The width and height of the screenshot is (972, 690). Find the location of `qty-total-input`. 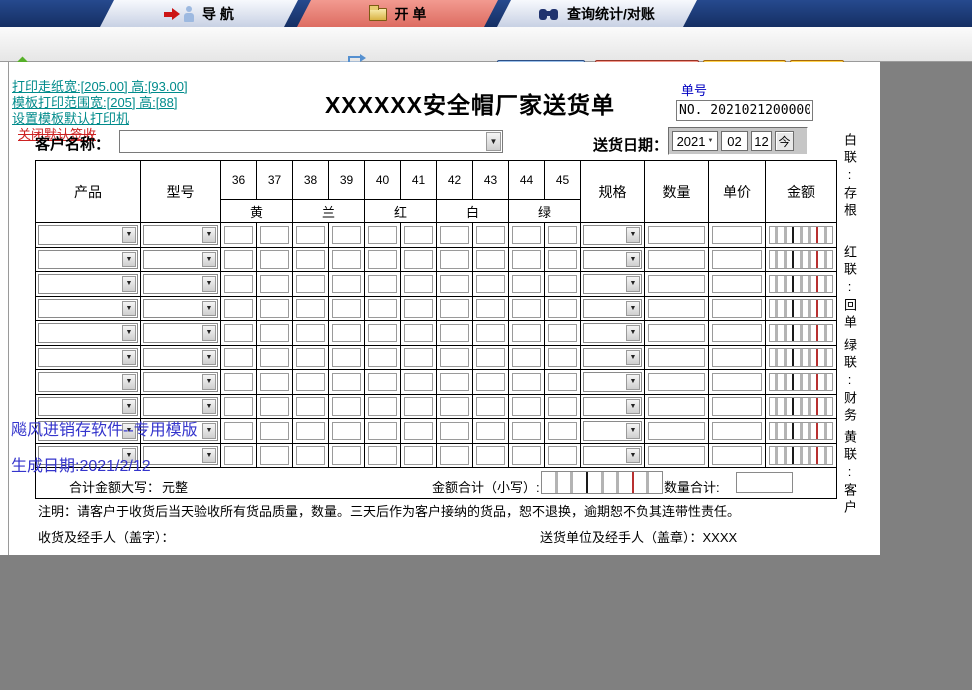

qty-total-input is located at coordinates (764, 482).